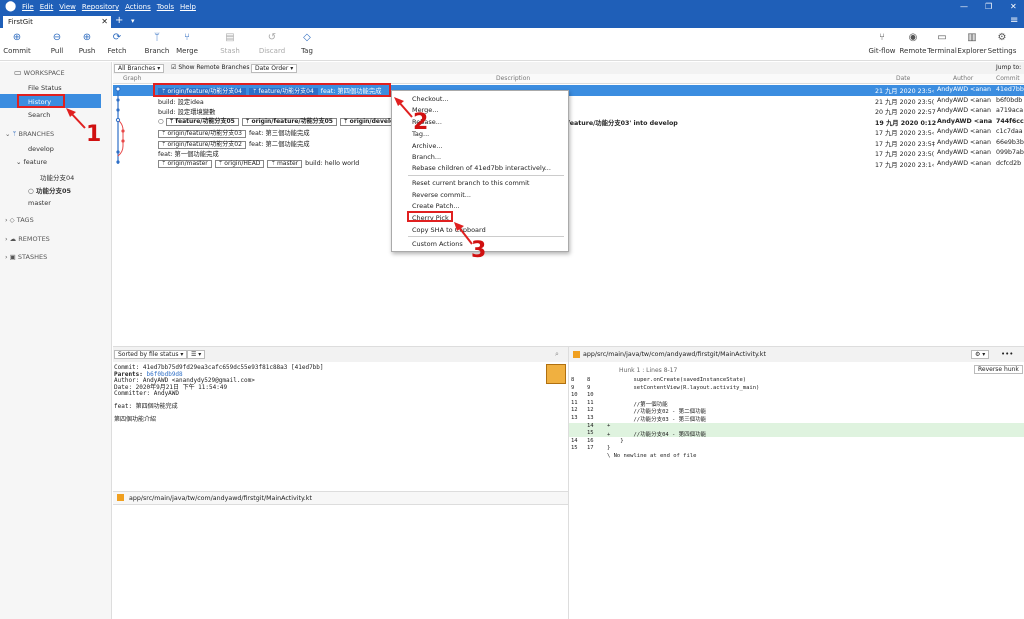  I want to click on diff-line: 11 11 //第一個功能, so click(796, 403).